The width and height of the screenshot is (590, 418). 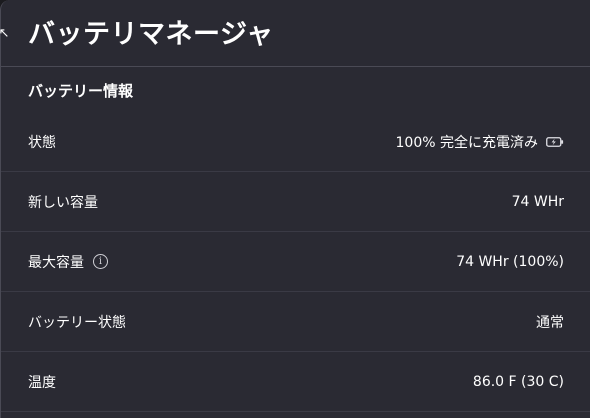 What do you see at coordinates (295, 66) in the screenshot?
I see `title-divider` at bounding box center [295, 66].